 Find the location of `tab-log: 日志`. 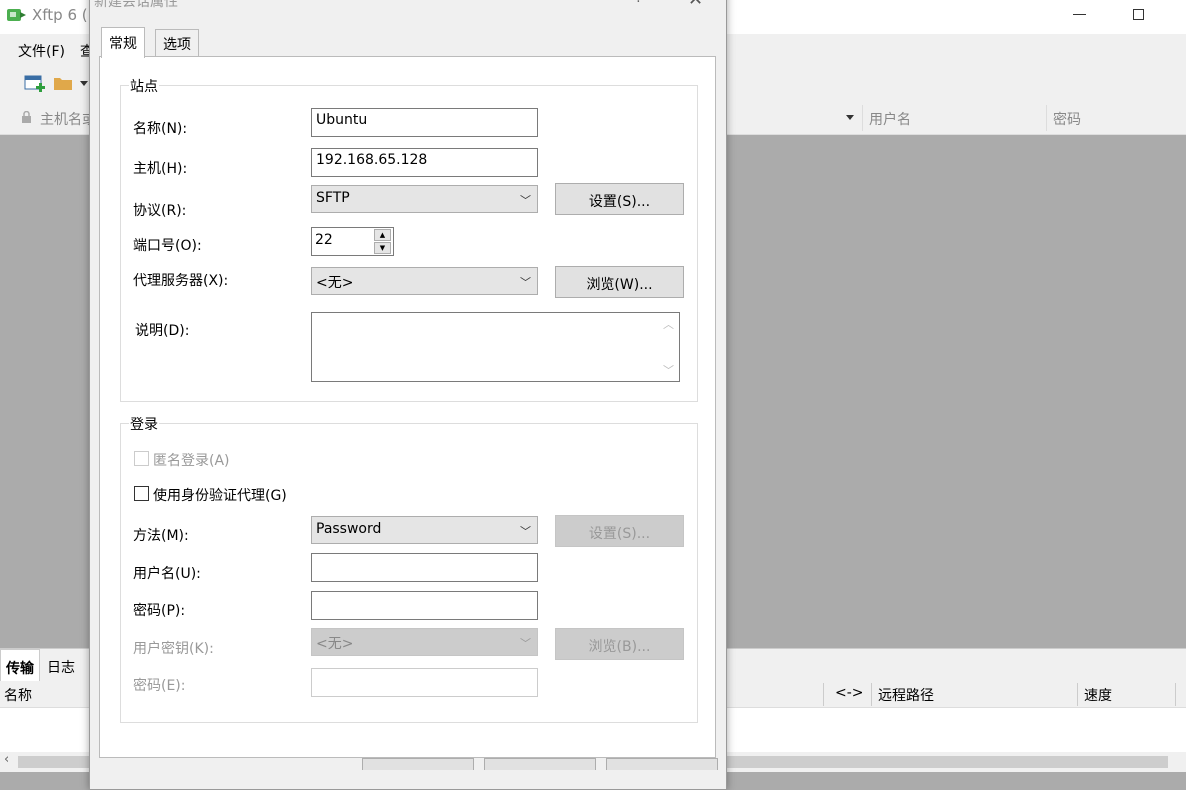

tab-log: 日志 is located at coordinates (61, 665).